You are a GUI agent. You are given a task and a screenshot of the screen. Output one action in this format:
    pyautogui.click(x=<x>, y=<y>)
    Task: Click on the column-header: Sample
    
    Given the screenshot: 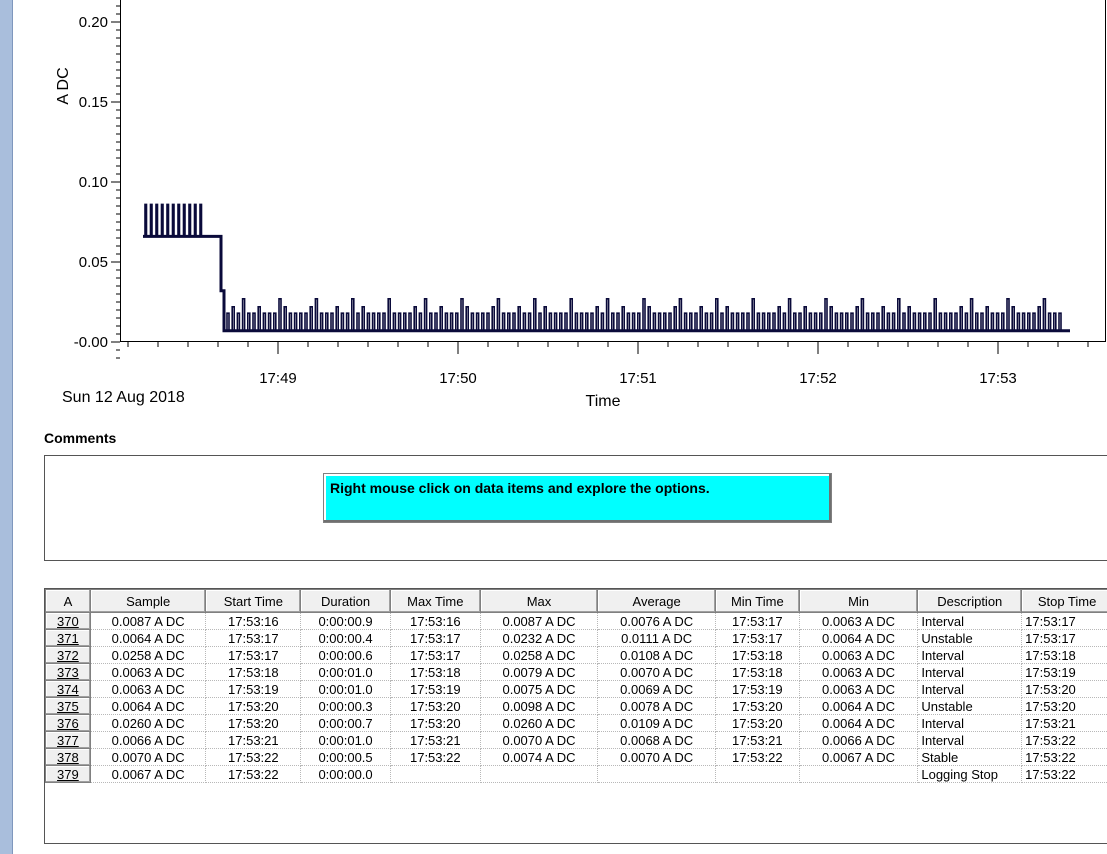 What is the action you would take?
    pyautogui.click(x=148, y=601)
    